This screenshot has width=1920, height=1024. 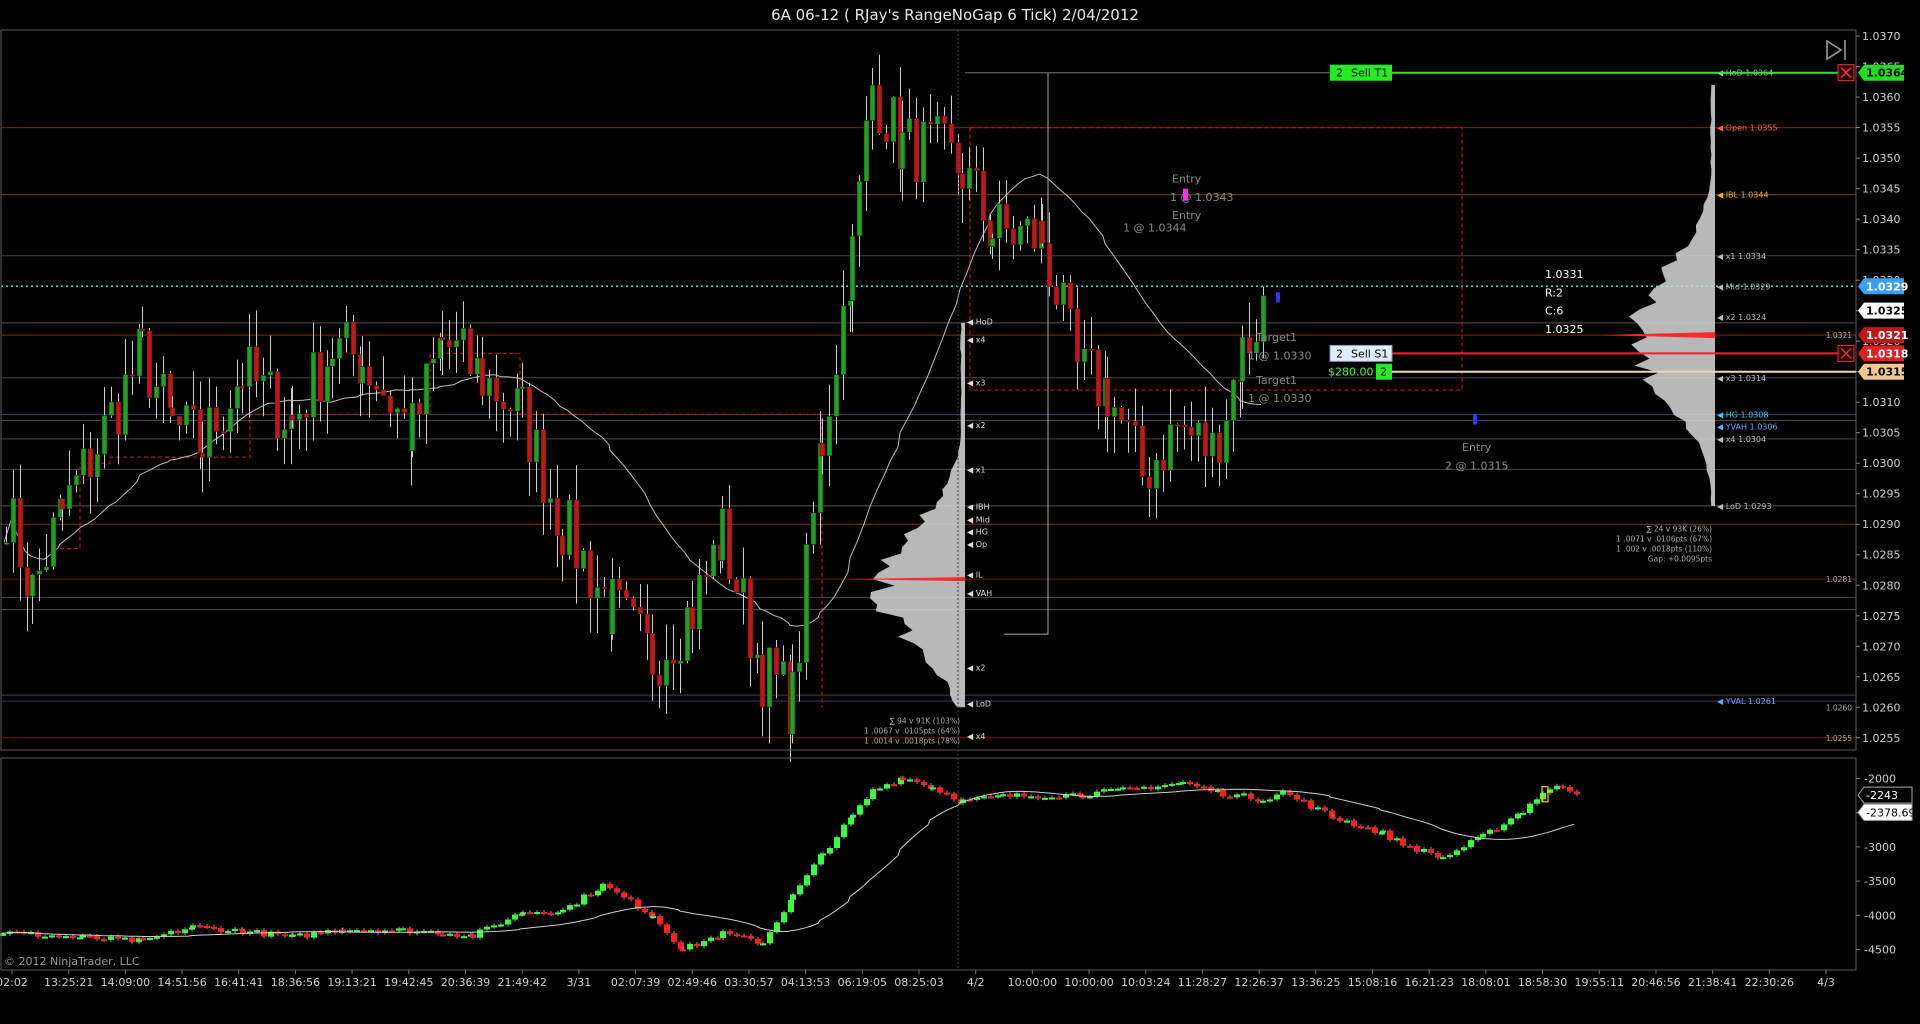 I want to click on profile-left-label: ◀ x1, so click(x=976, y=469).